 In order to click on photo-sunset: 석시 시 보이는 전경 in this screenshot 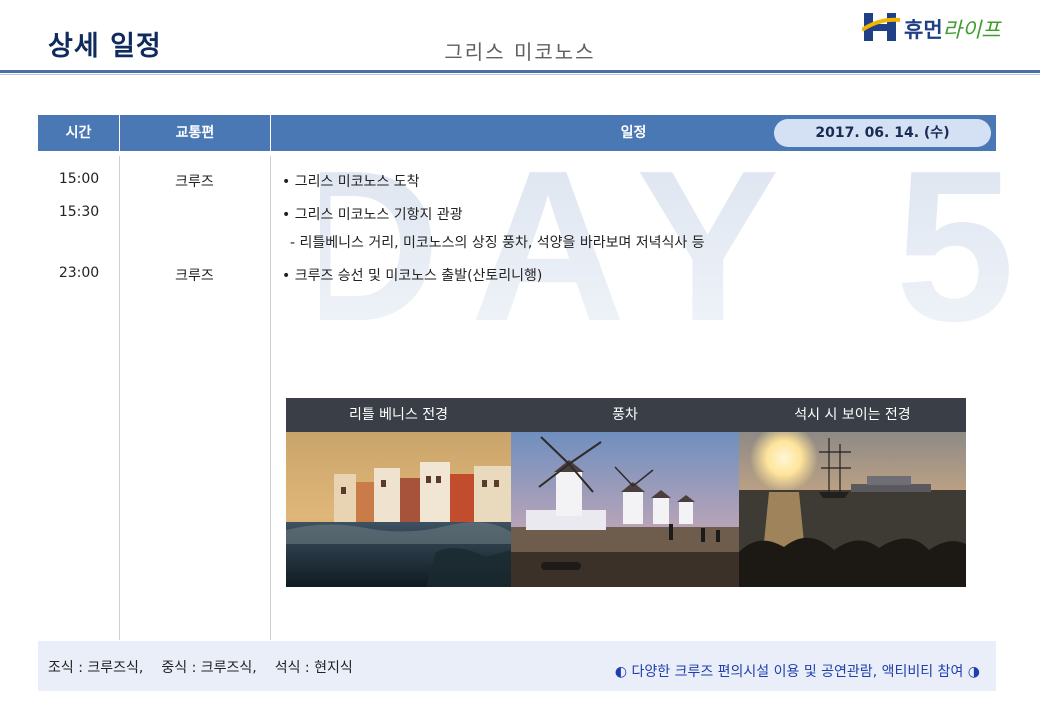, I will do `click(852, 492)`.